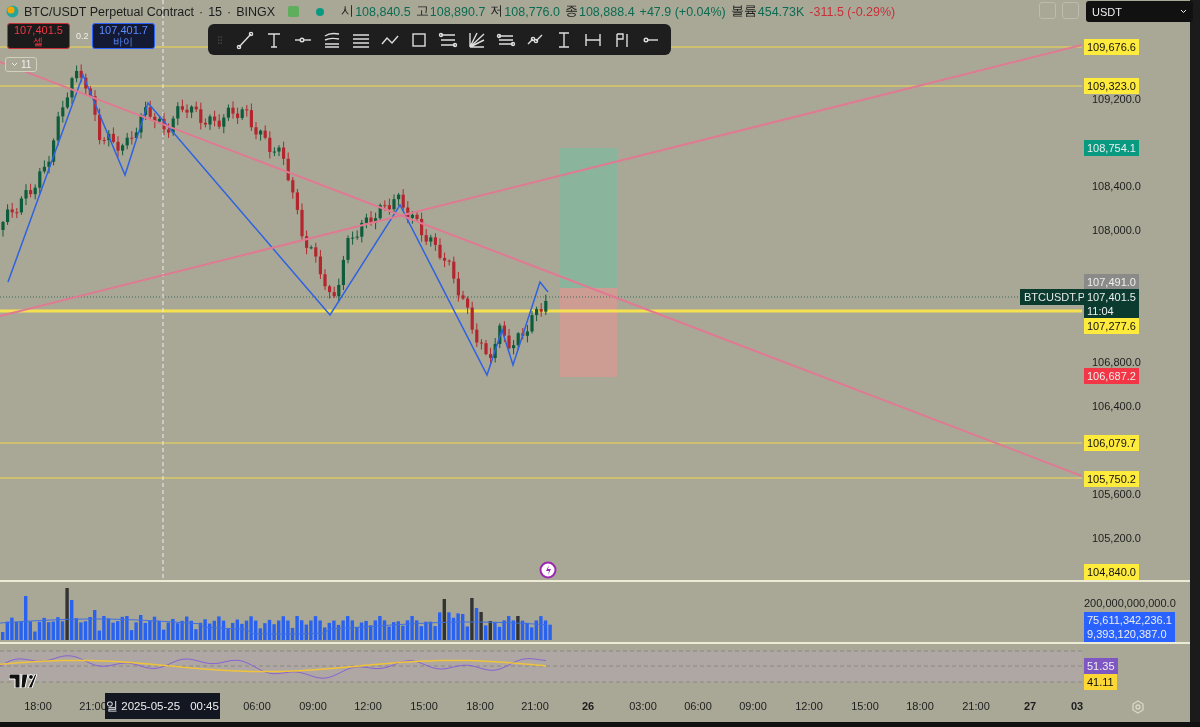 Image resolution: width=1200 pixels, height=727 pixels. I want to click on volume-readings: 75,611,342,236.1 9,393,120,387.0, so click(1129, 627).